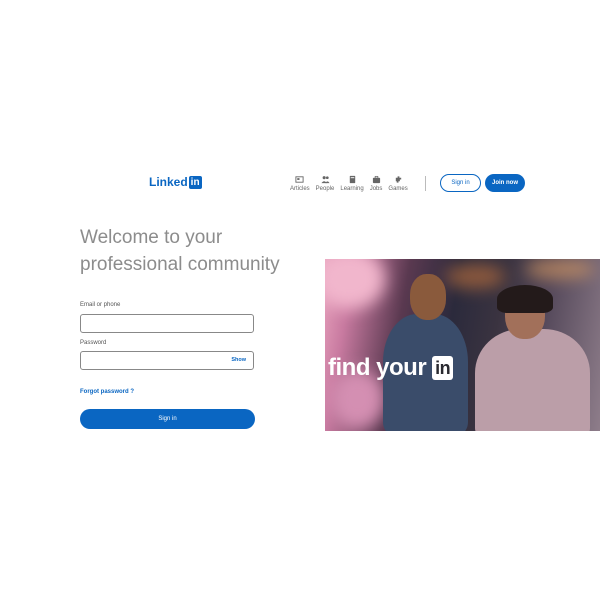 Image resolution: width=600 pixels, height=600 pixels. Describe the element at coordinates (398, 189) in the screenshot. I see `nav-games-label: Games` at that location.